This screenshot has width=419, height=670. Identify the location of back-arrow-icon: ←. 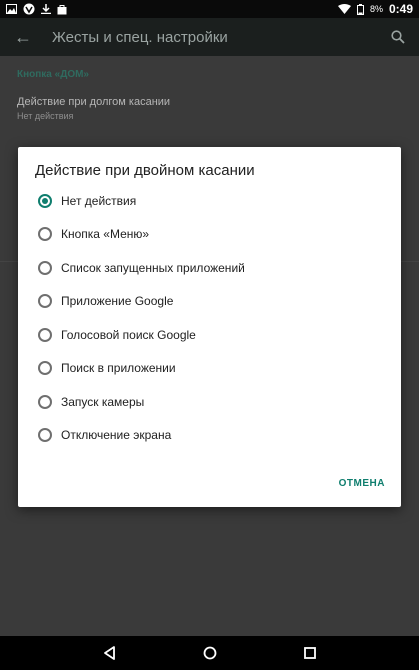
(33, 37).